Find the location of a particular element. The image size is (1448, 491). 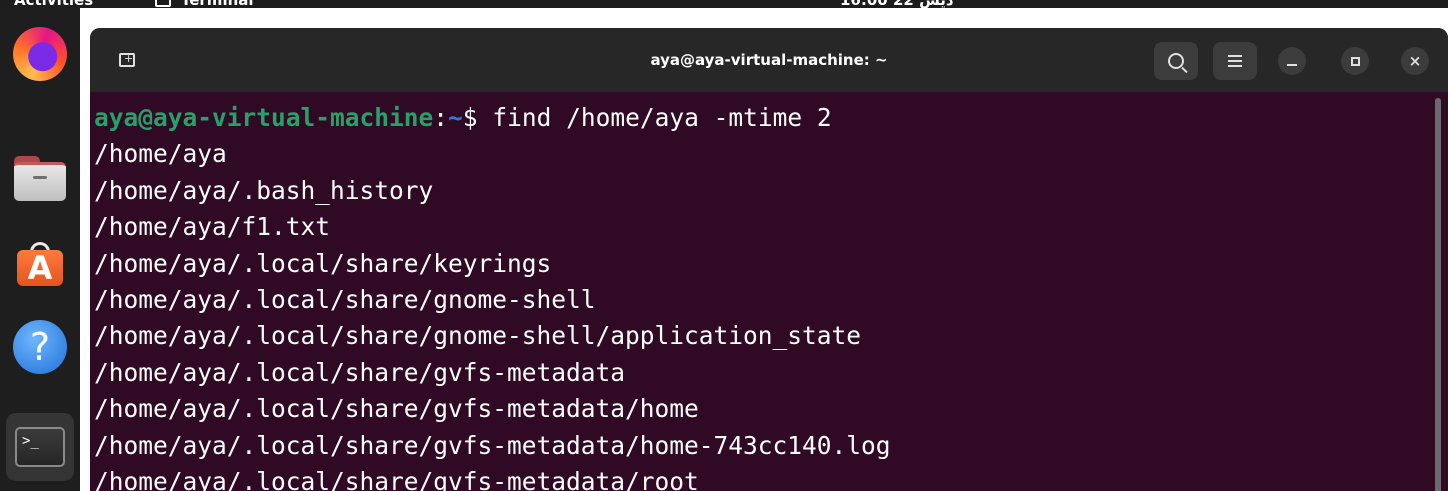

search-icon is located at coordinates (1176, 61).